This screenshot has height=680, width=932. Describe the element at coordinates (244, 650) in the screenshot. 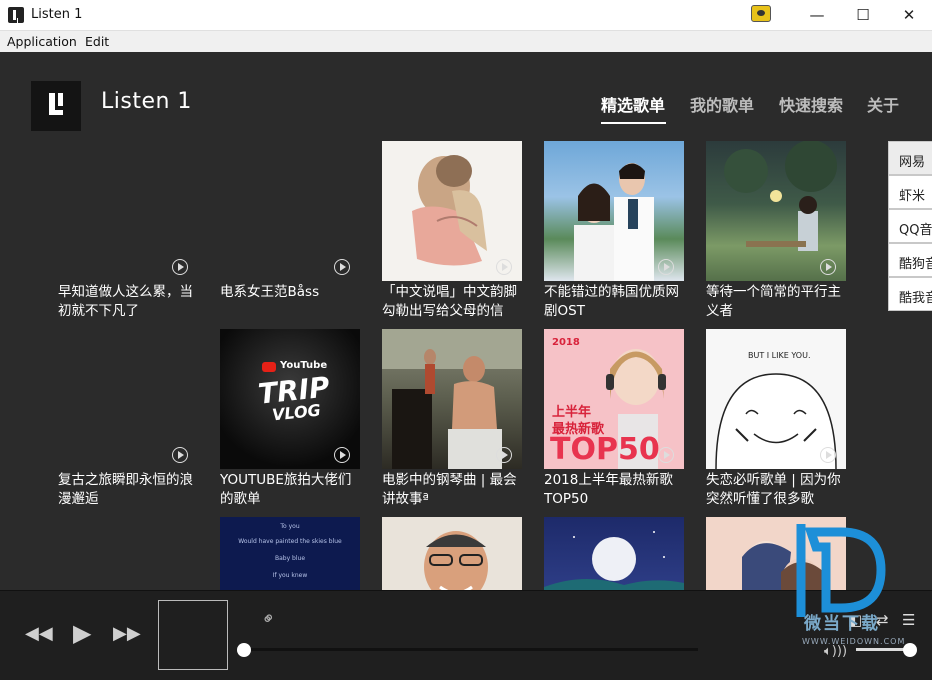

I see `progress-knob` at that location.